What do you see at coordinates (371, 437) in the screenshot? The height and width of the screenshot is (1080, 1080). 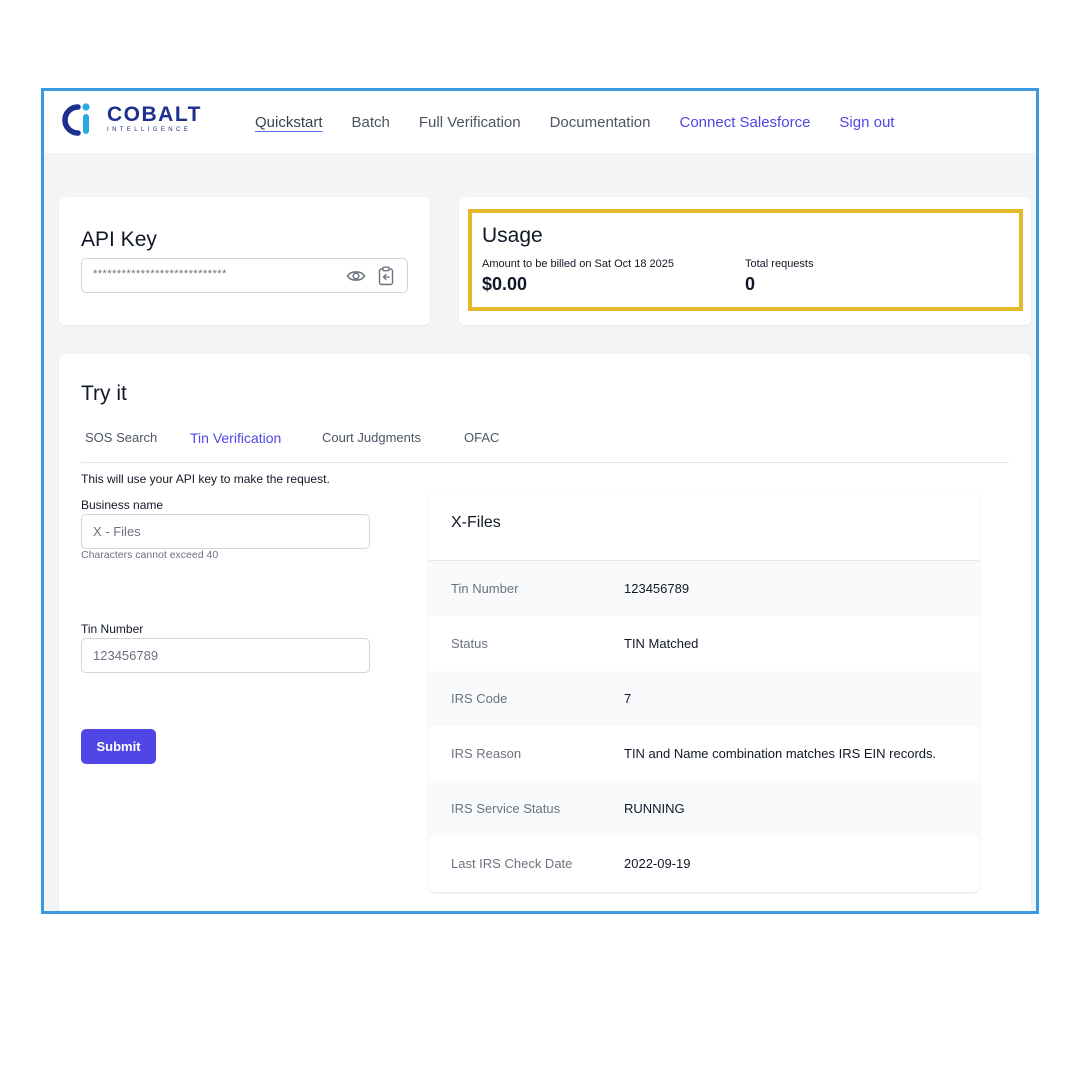 I see `tab-court-judgments: Court Judgments` at bounding box center [371, 437].